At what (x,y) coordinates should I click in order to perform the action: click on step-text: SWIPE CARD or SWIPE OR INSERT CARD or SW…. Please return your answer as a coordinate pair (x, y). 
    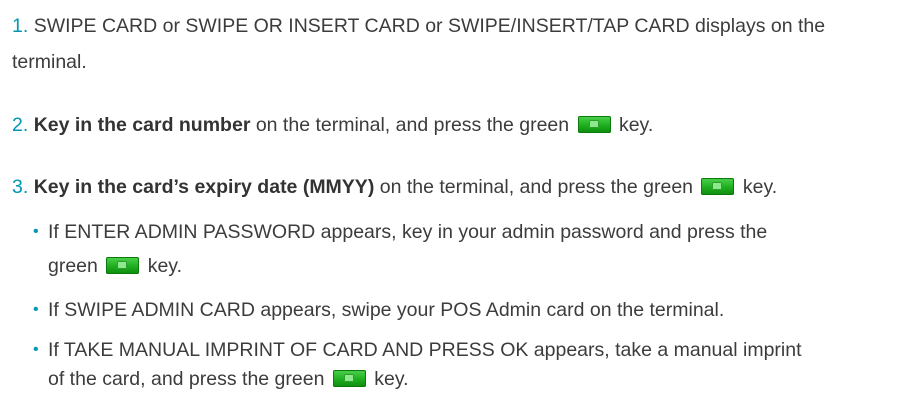
    Looking at the image, I should click on (429, 26).